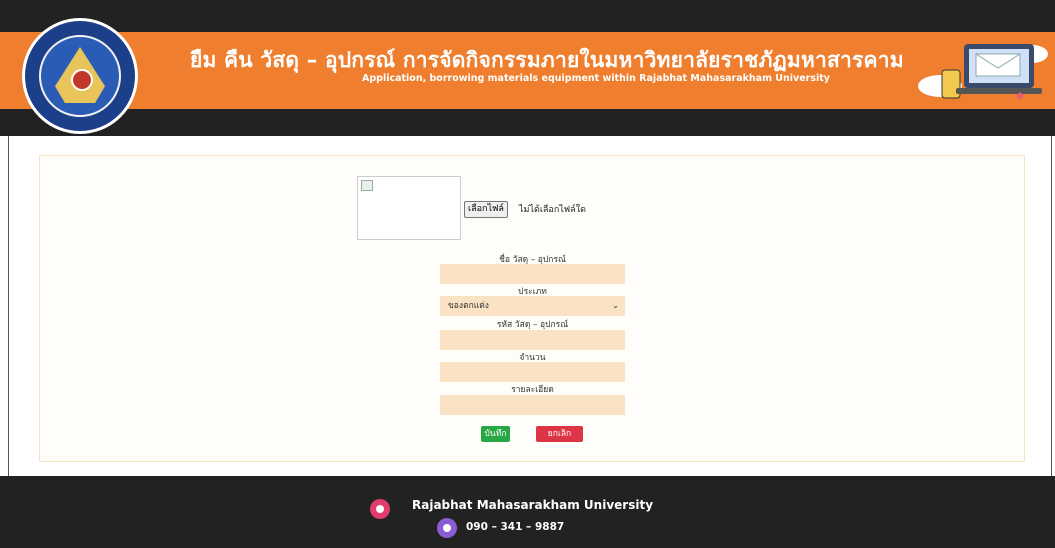  What do you see at coordinates (532, 306) in the screenshot?
I see `type-select: ของตกแต่ง ⌄` at bounding box center [532, 306].